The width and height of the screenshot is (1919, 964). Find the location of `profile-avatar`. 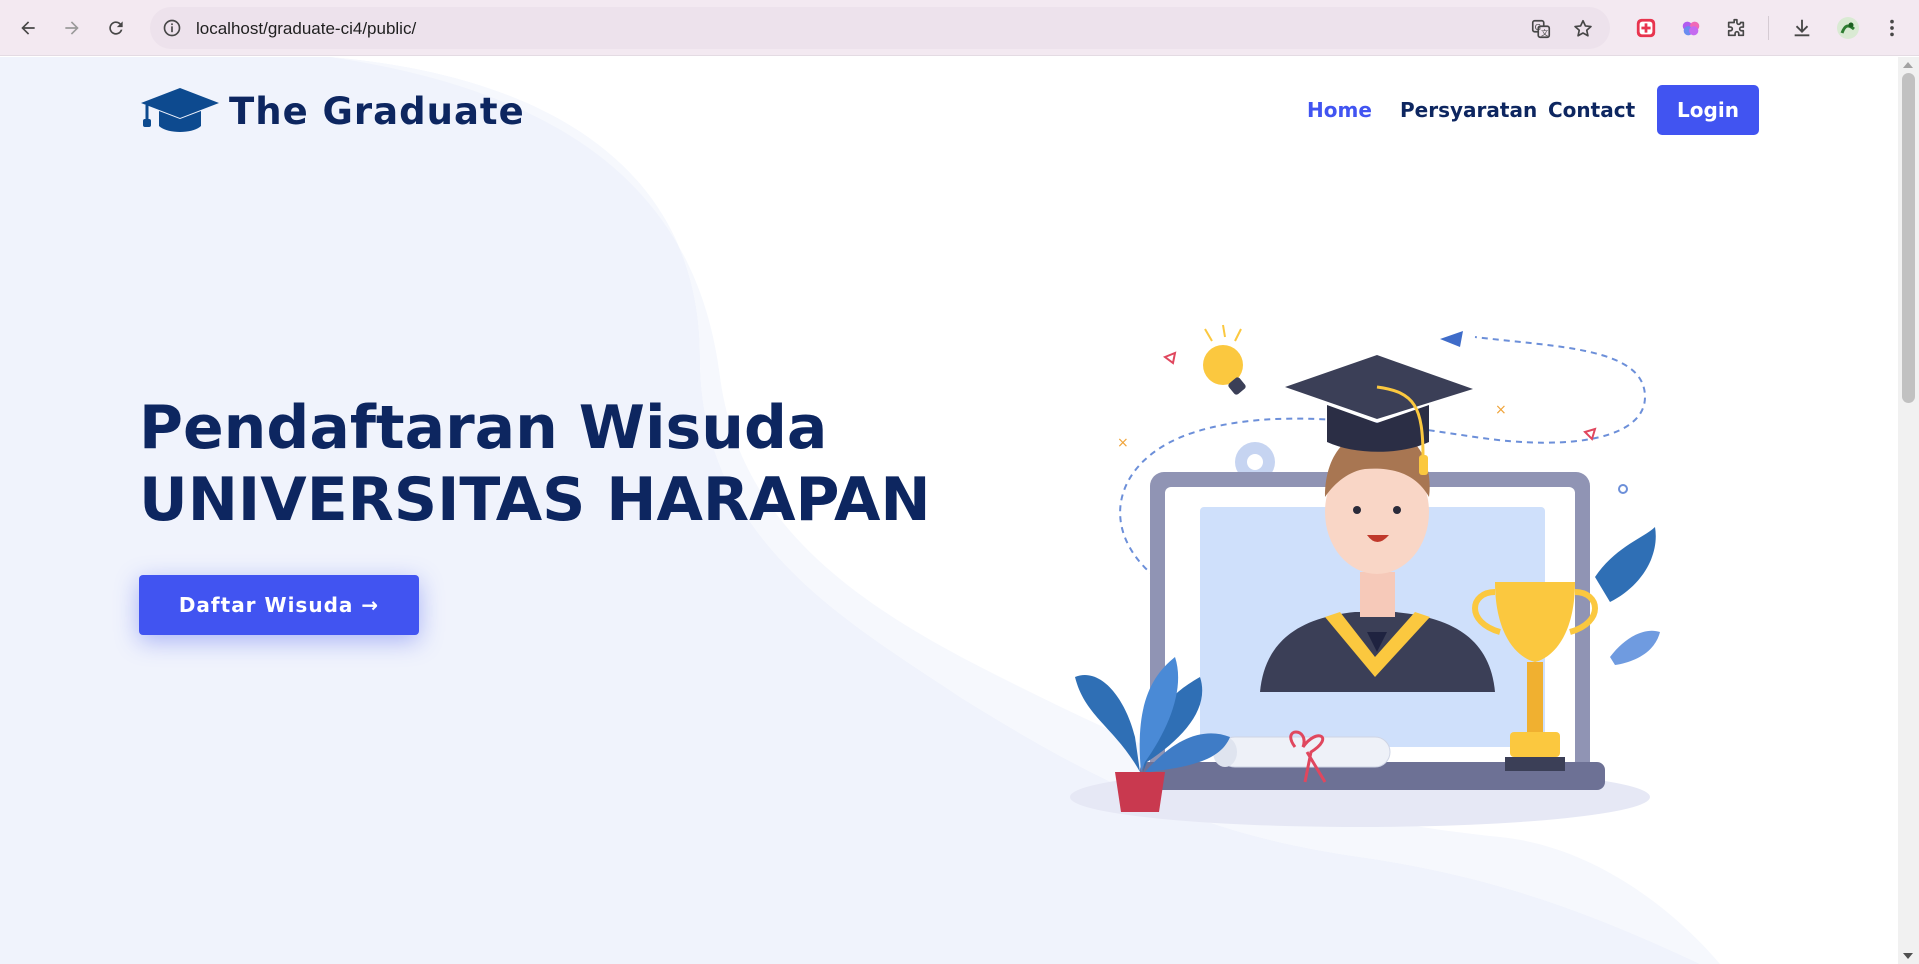

profile-avatar is located at coordinates (1848, 28).